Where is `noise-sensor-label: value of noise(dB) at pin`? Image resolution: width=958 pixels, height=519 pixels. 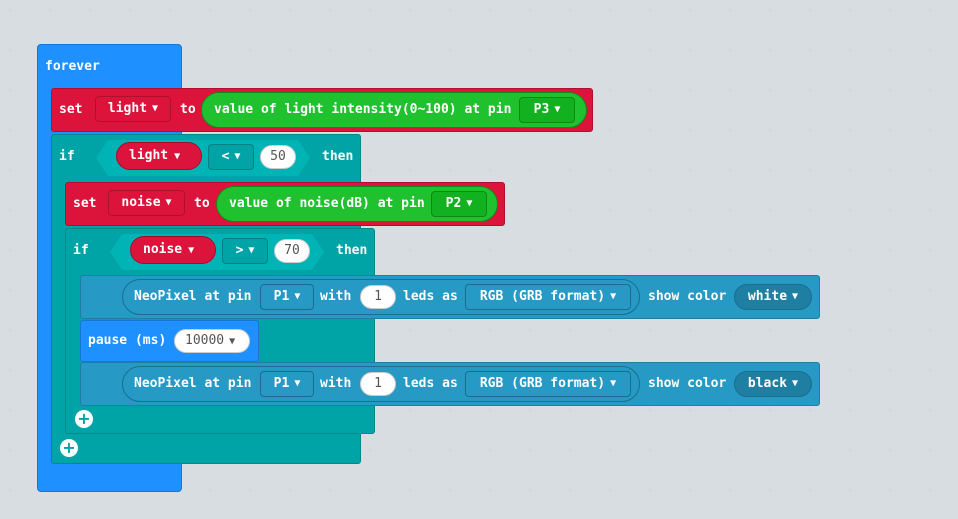 noise-sensor-label: value of noise(dB) at pin is located at coordinates (327, 203).